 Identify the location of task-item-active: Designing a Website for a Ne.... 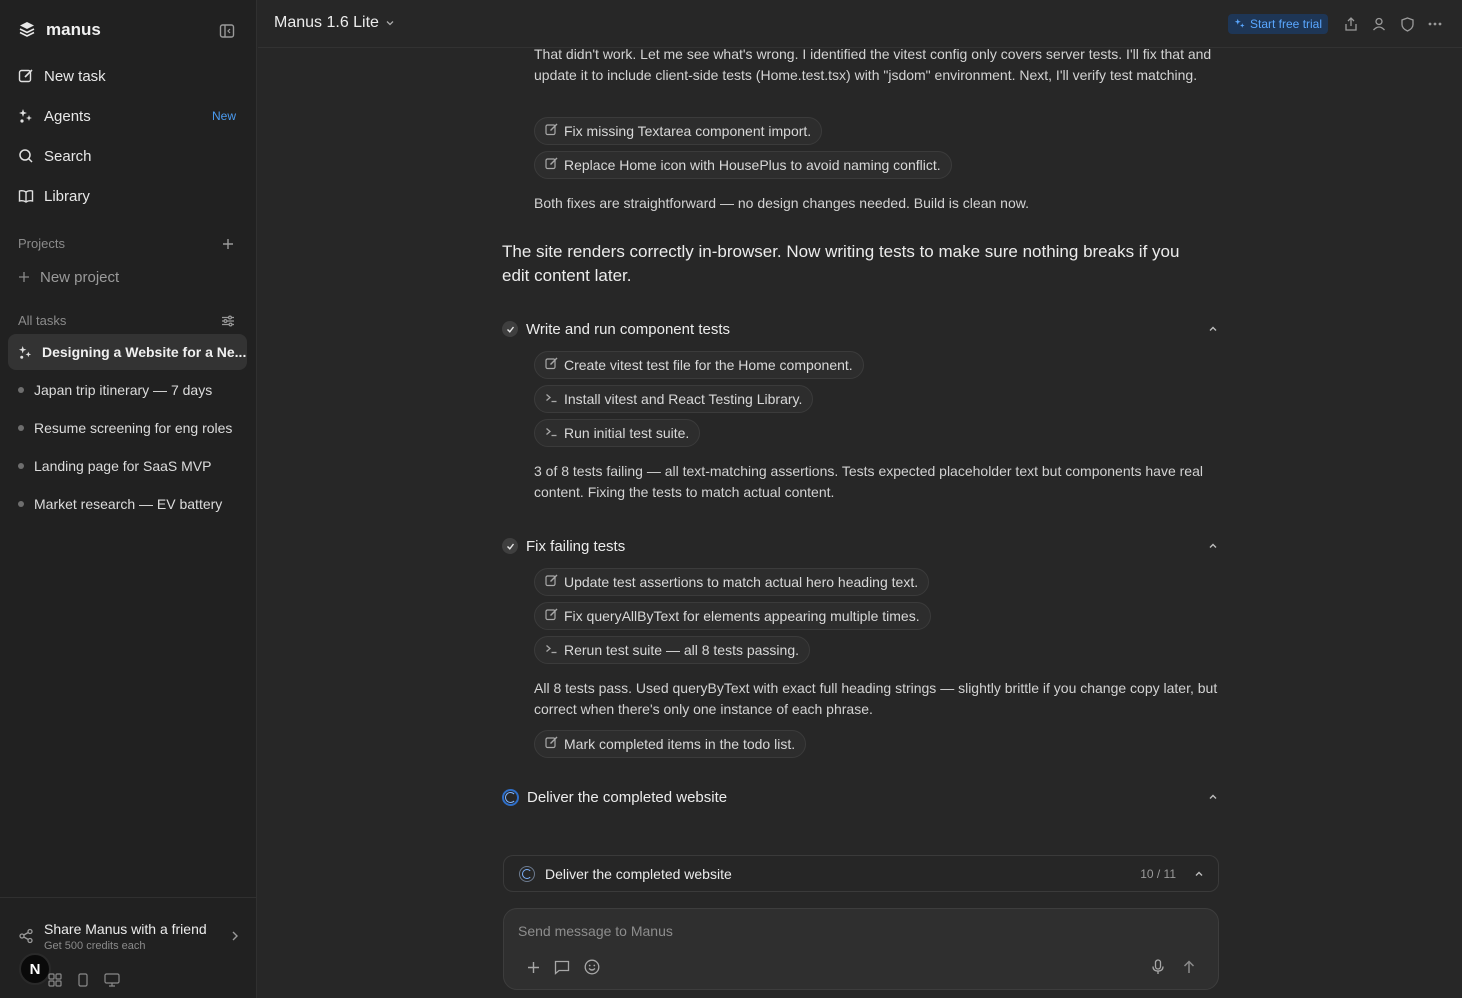
(127, 352).